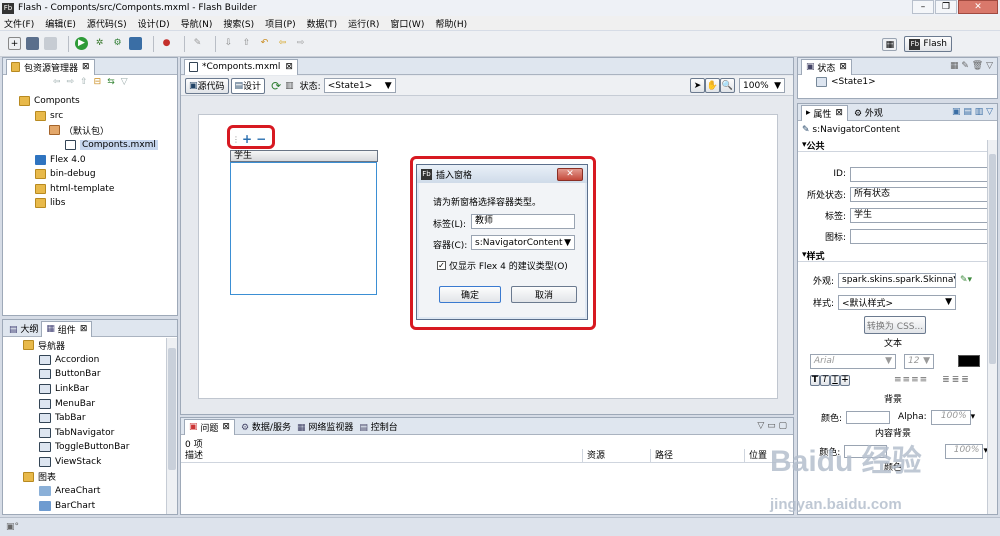  Describe the element at coordinates (124, 82) in the screenshot. I see `view-menu-icon: ▽` at that location.